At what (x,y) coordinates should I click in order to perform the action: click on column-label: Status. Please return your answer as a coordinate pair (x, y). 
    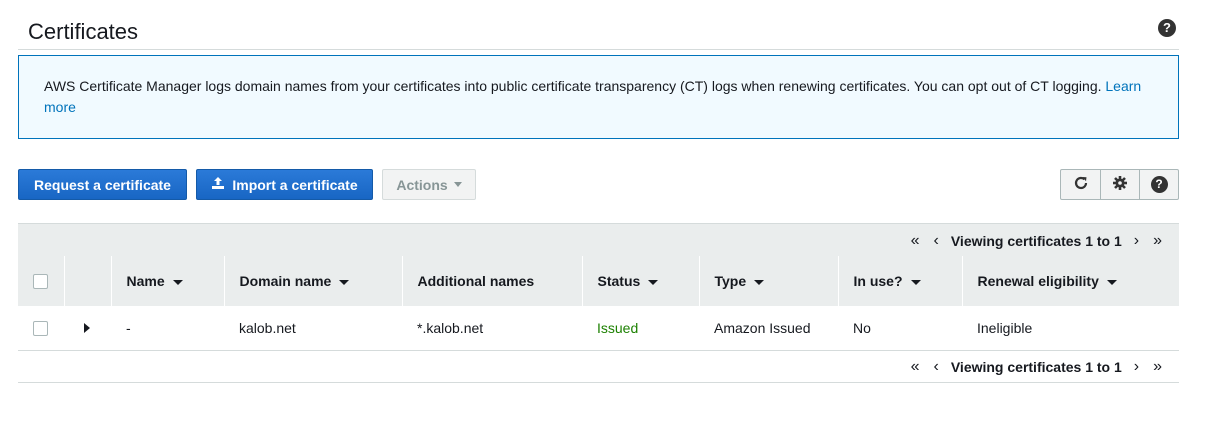
    Looking at the image, I should click on (619, 281).